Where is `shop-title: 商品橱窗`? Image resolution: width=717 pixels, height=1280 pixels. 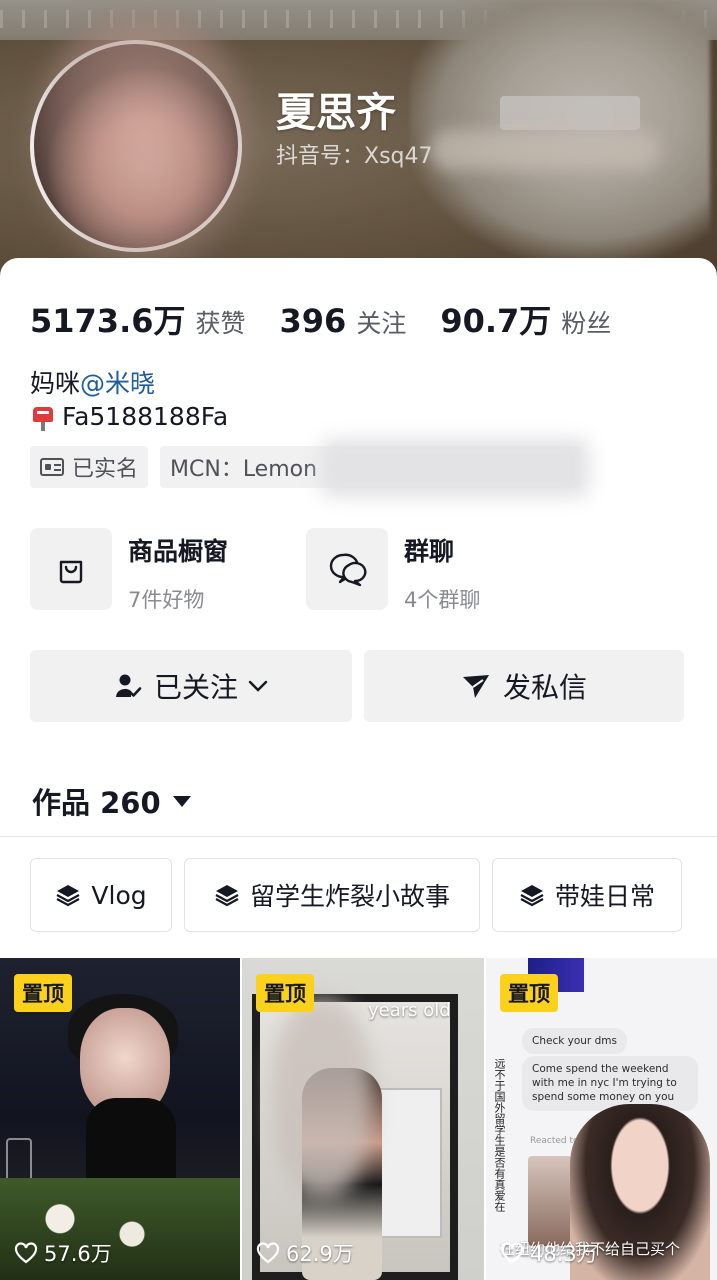 shop-title: 商品橱窗 is located at coordinates (178, 551).